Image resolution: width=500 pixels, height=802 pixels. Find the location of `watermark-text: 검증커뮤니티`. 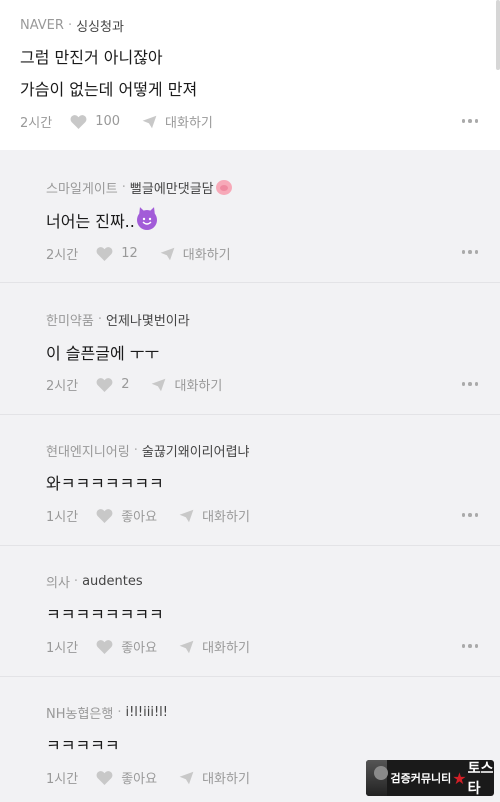

watermark-text: 검증커뮤니티 is located at coordinates (421, 778).